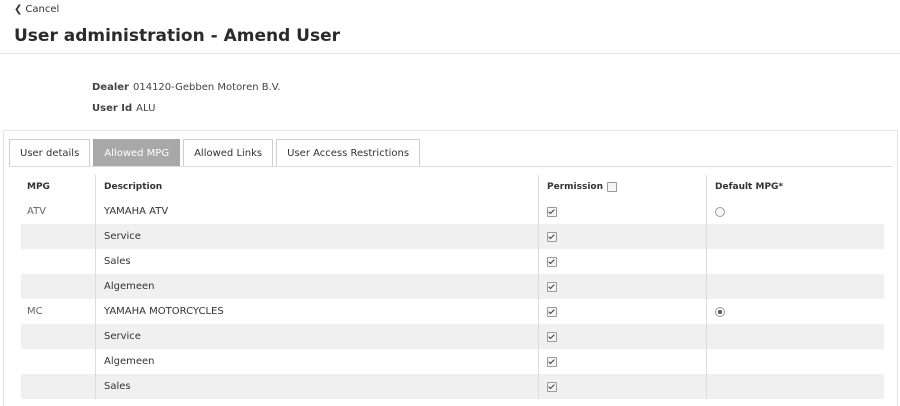  Describe the element at coordinates (612, 187) in the screenshot. I see `select-all-permission-checkbox` at that location.